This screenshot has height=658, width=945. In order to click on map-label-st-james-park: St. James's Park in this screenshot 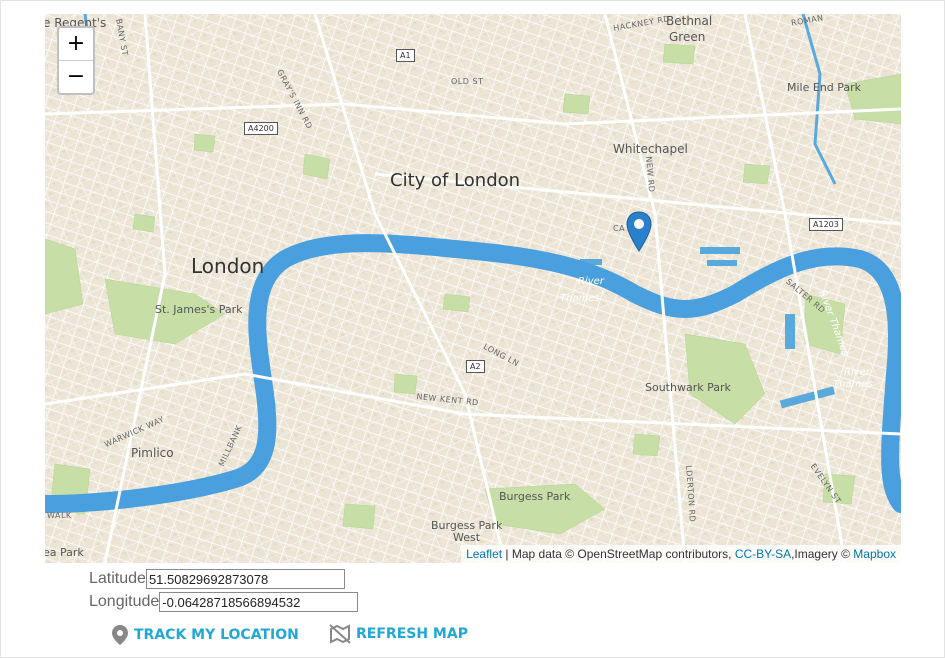, I will do `click(199, 309)`.